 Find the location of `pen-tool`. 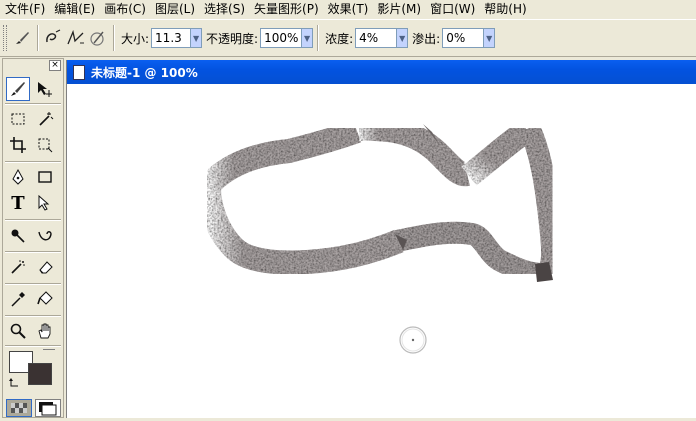

pen-tool is located at coordinates (18, 177).